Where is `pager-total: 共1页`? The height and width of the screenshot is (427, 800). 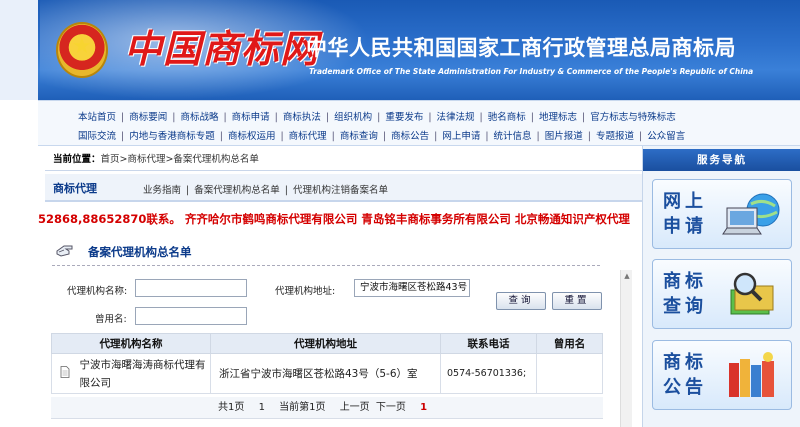 pager-total: 共1页 is located at coordinates (231, 407).